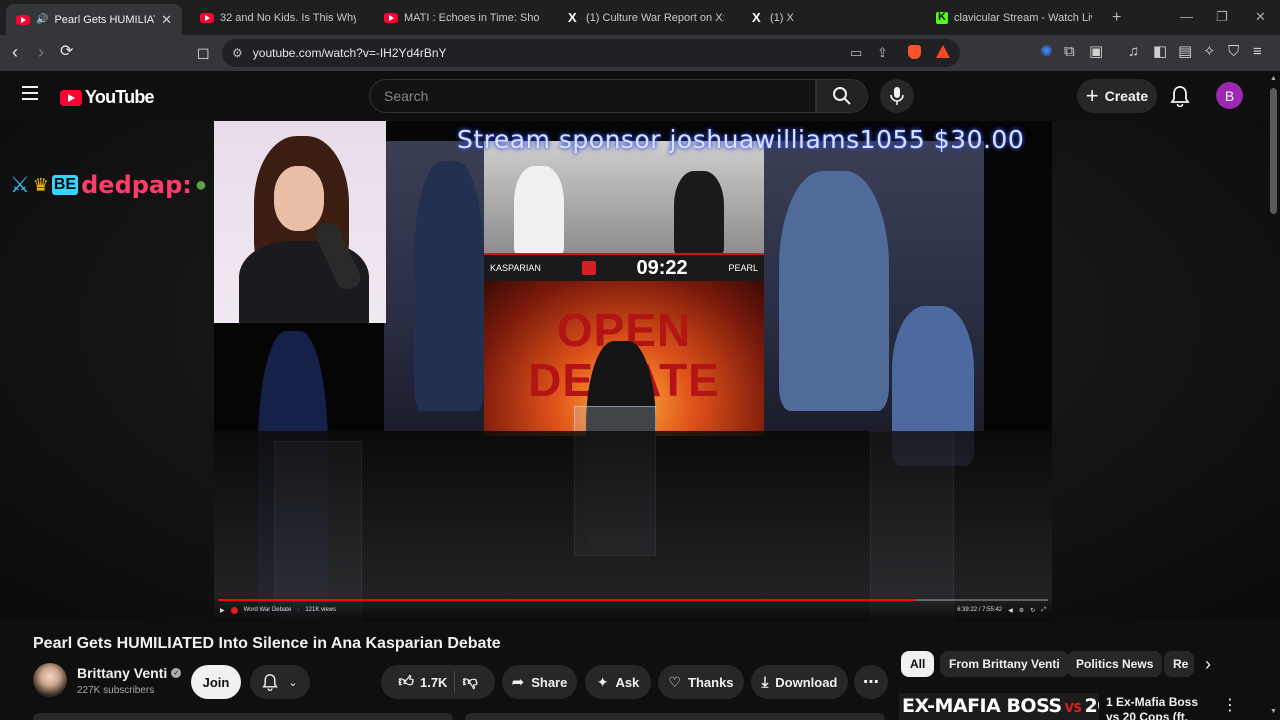 The width and height of the screenshot is (1280, 720). What do you see at coordinates (633, 600) in the screenshot?
I see `inner-progress-bar` at bounding box center [633, 600].